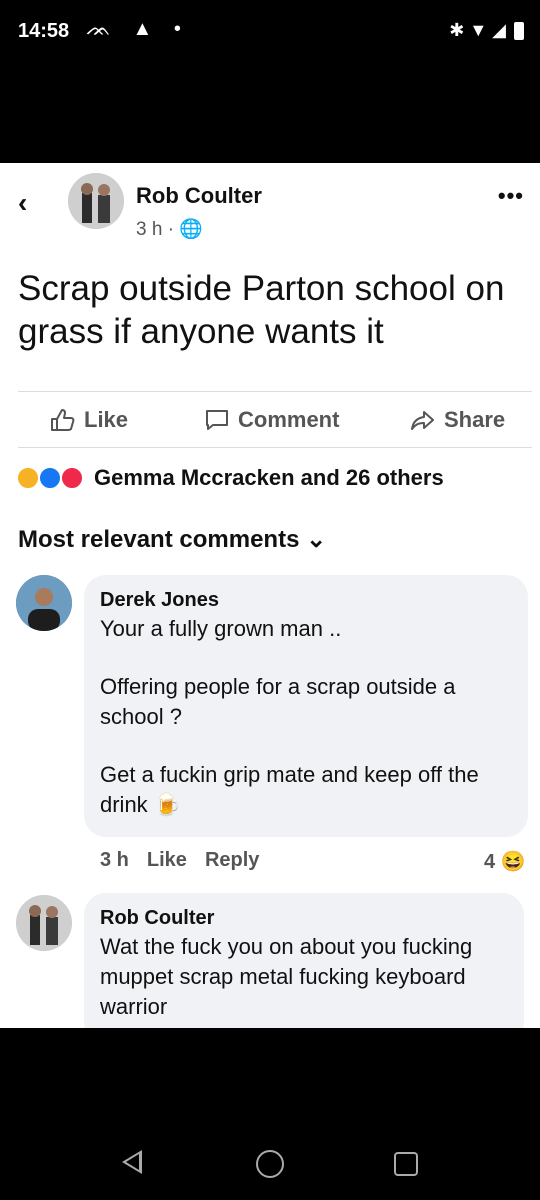 Image resolution: width=540 pixels, height=1200 pixels. I want to click on reactions-text: Gemma Mccracken and 26 others, so click(269, 477).